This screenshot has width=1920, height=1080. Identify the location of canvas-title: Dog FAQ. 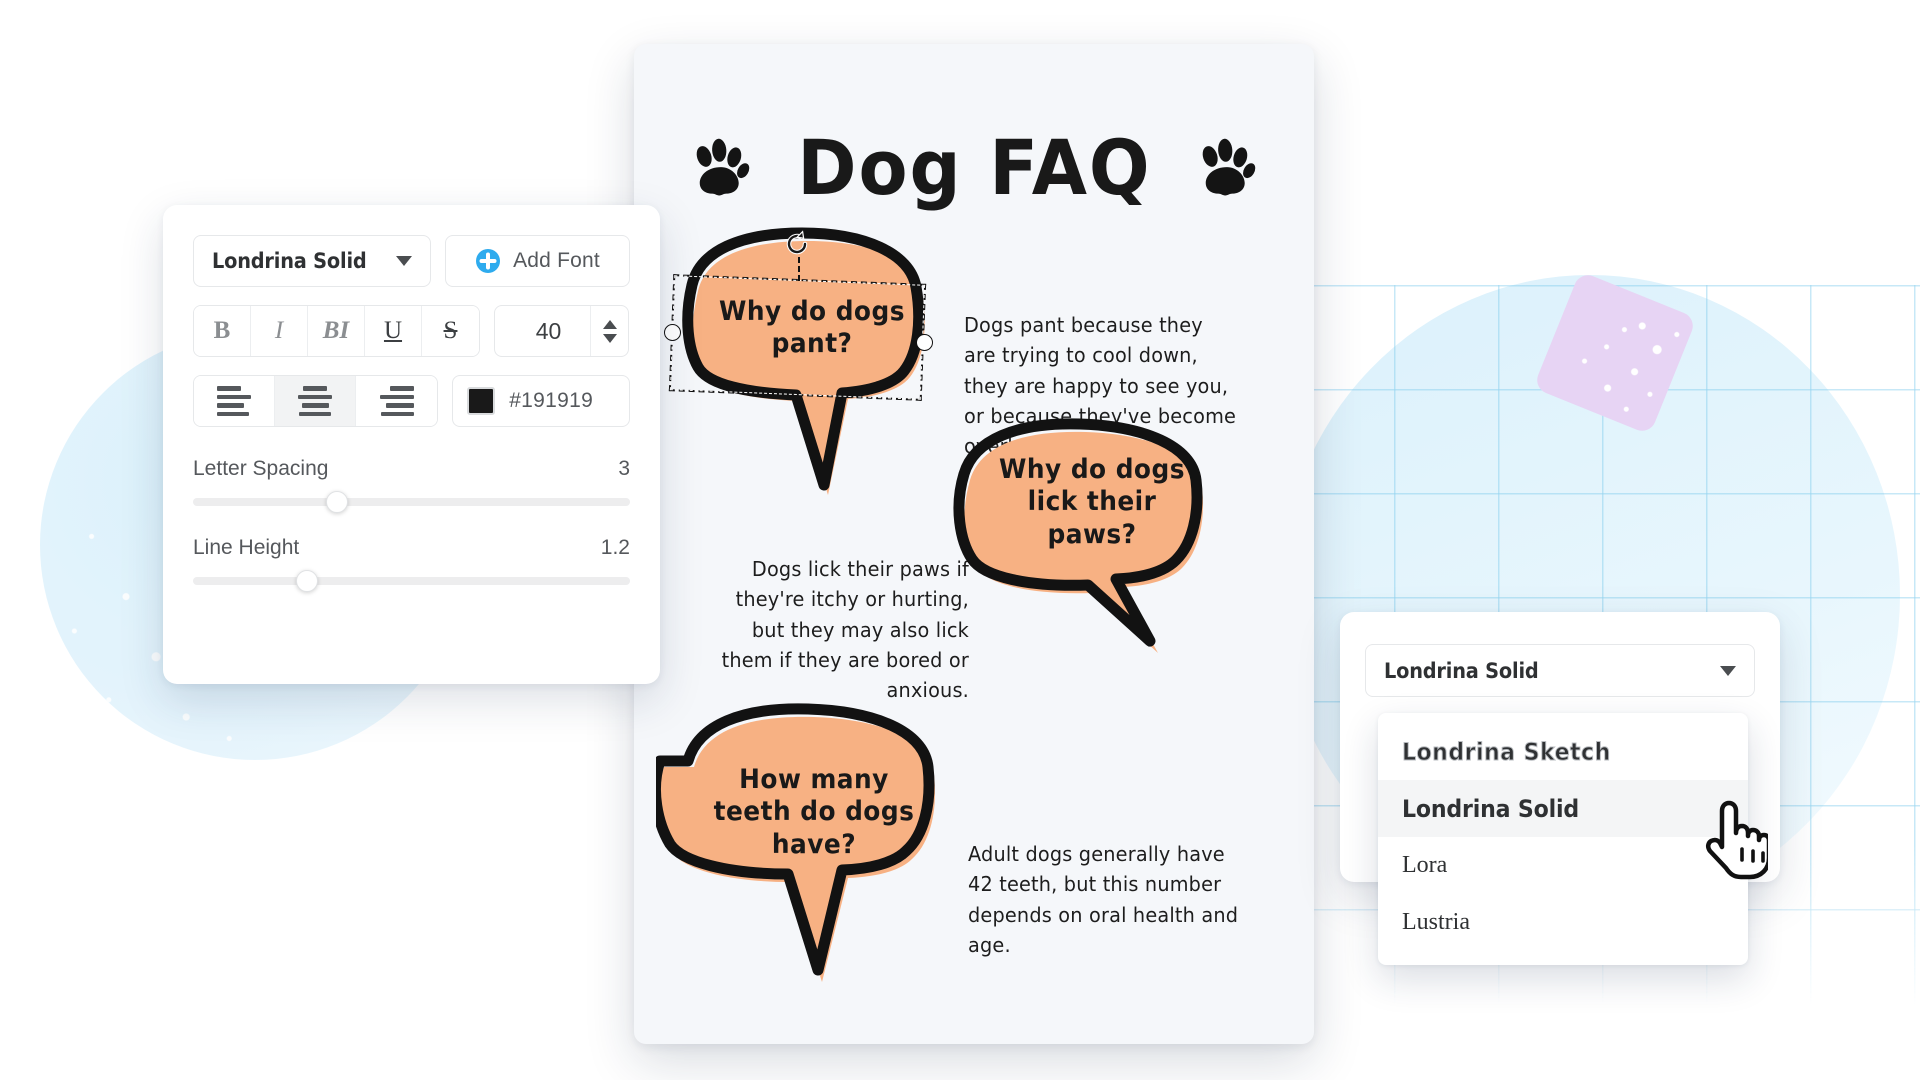
(974, 168).